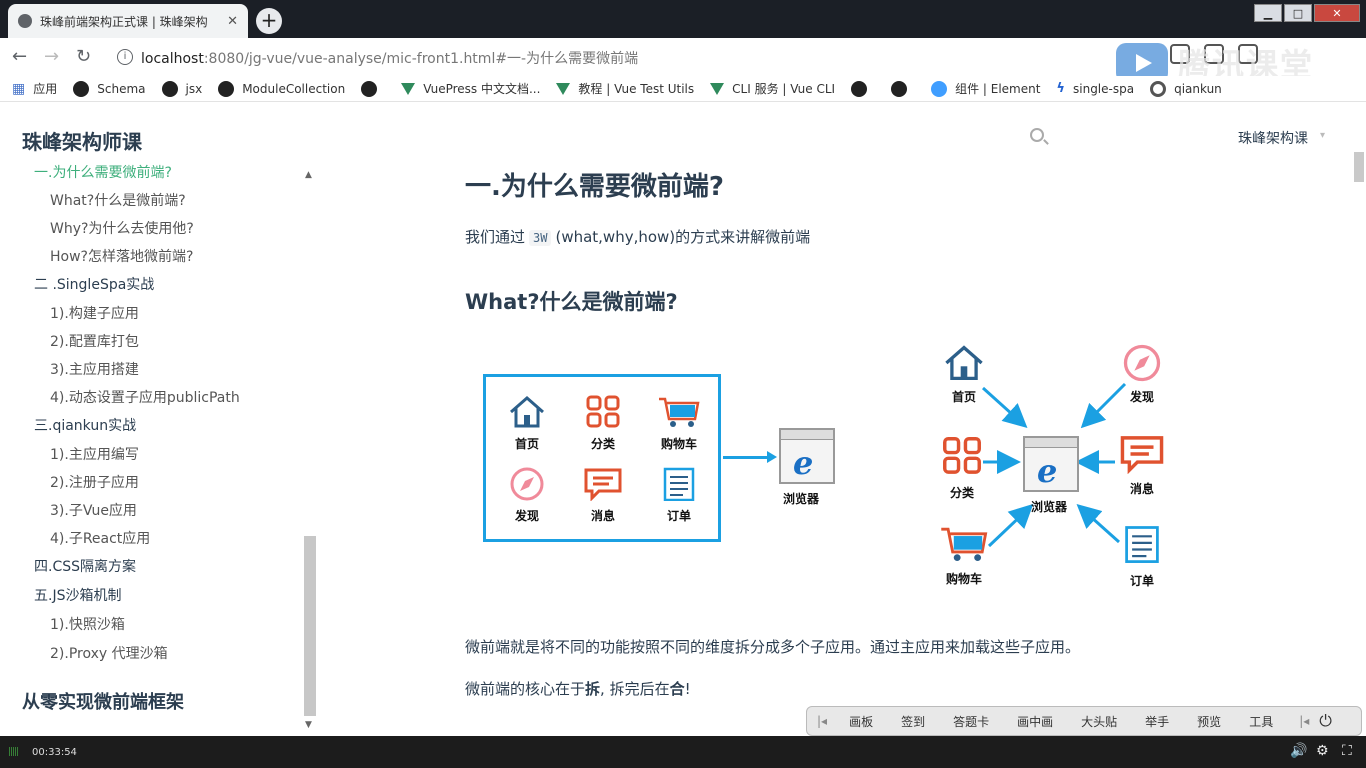 The image size is (1366, 768). Describe the element at coordinates (94, 341) in the screenshot. I see `sidebar-item-lib-bundle: 2).配置库打包` at that location.